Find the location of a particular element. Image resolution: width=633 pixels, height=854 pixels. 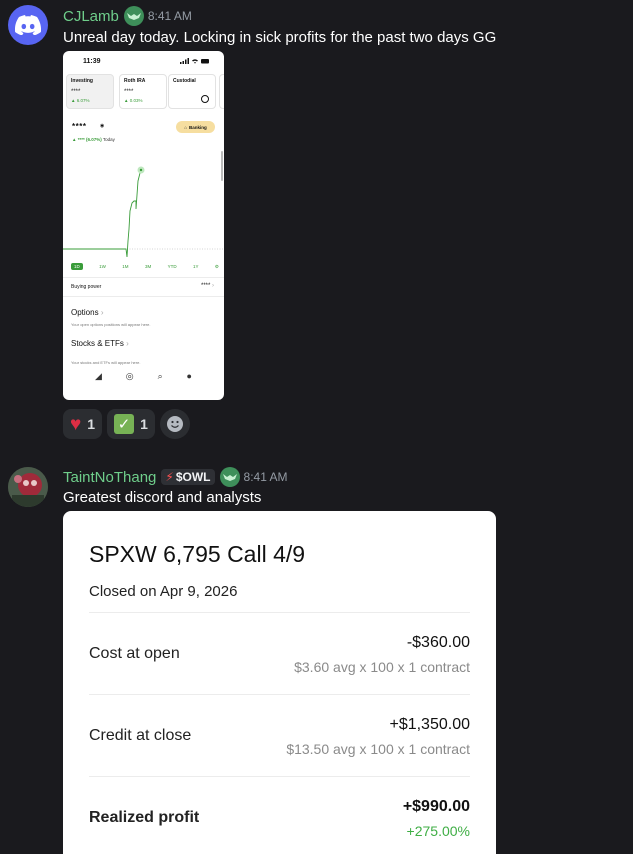

account-card-partial is located at coordinates (221, 91).